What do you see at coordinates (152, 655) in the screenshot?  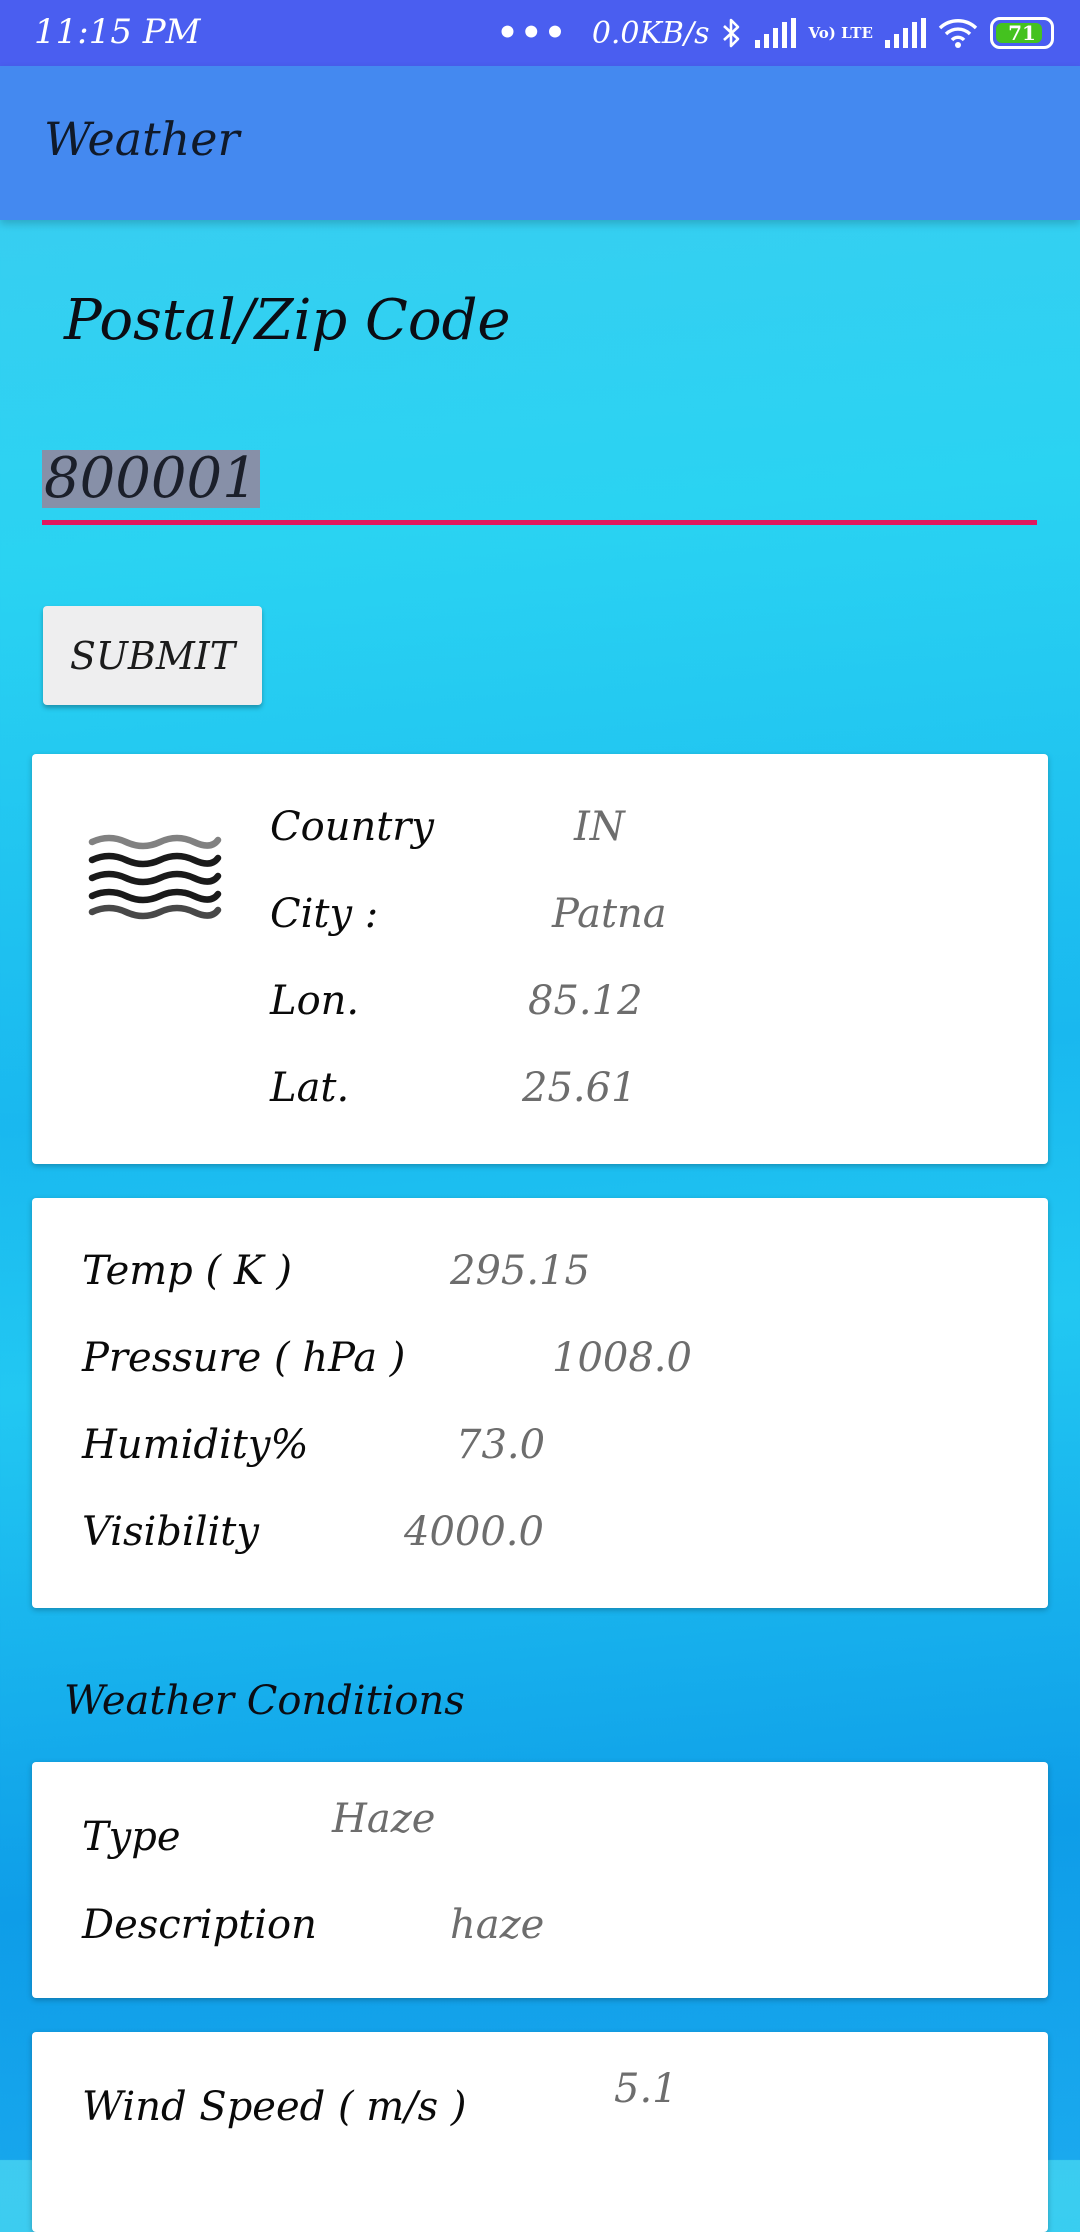 I see `submit-button: SUBMIT` at bounding box center [152, 655].